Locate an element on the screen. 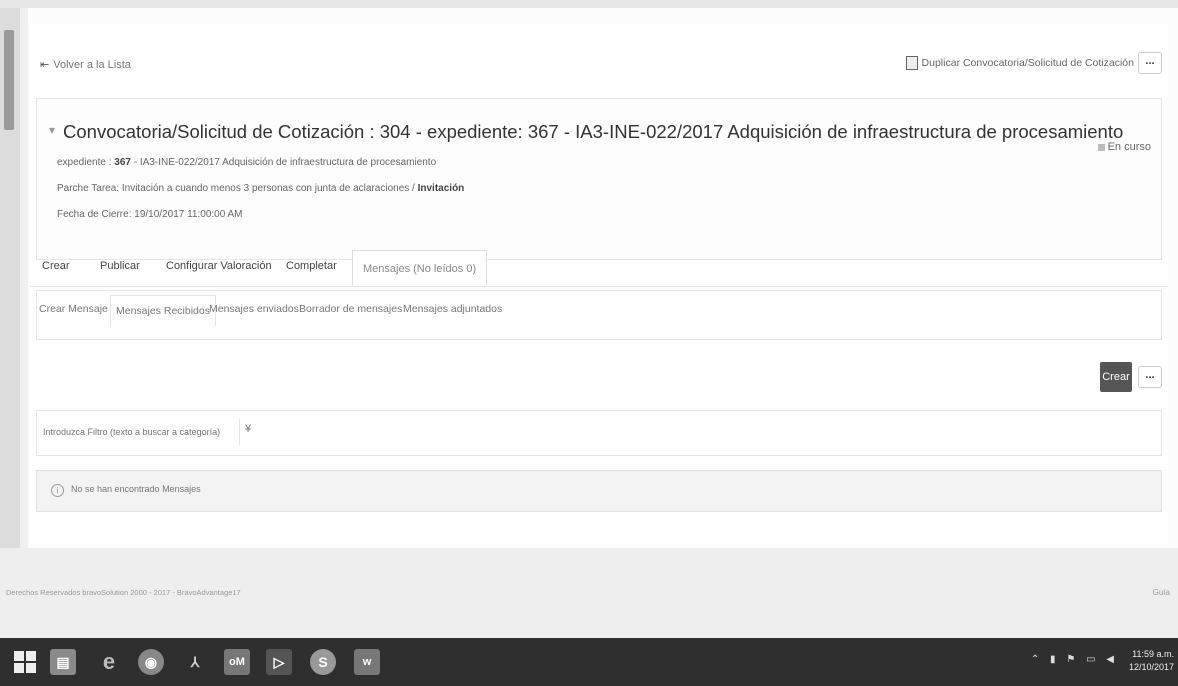 This screenshot has height=686, width=1178. left-edge is located at coordinates (24, 278).